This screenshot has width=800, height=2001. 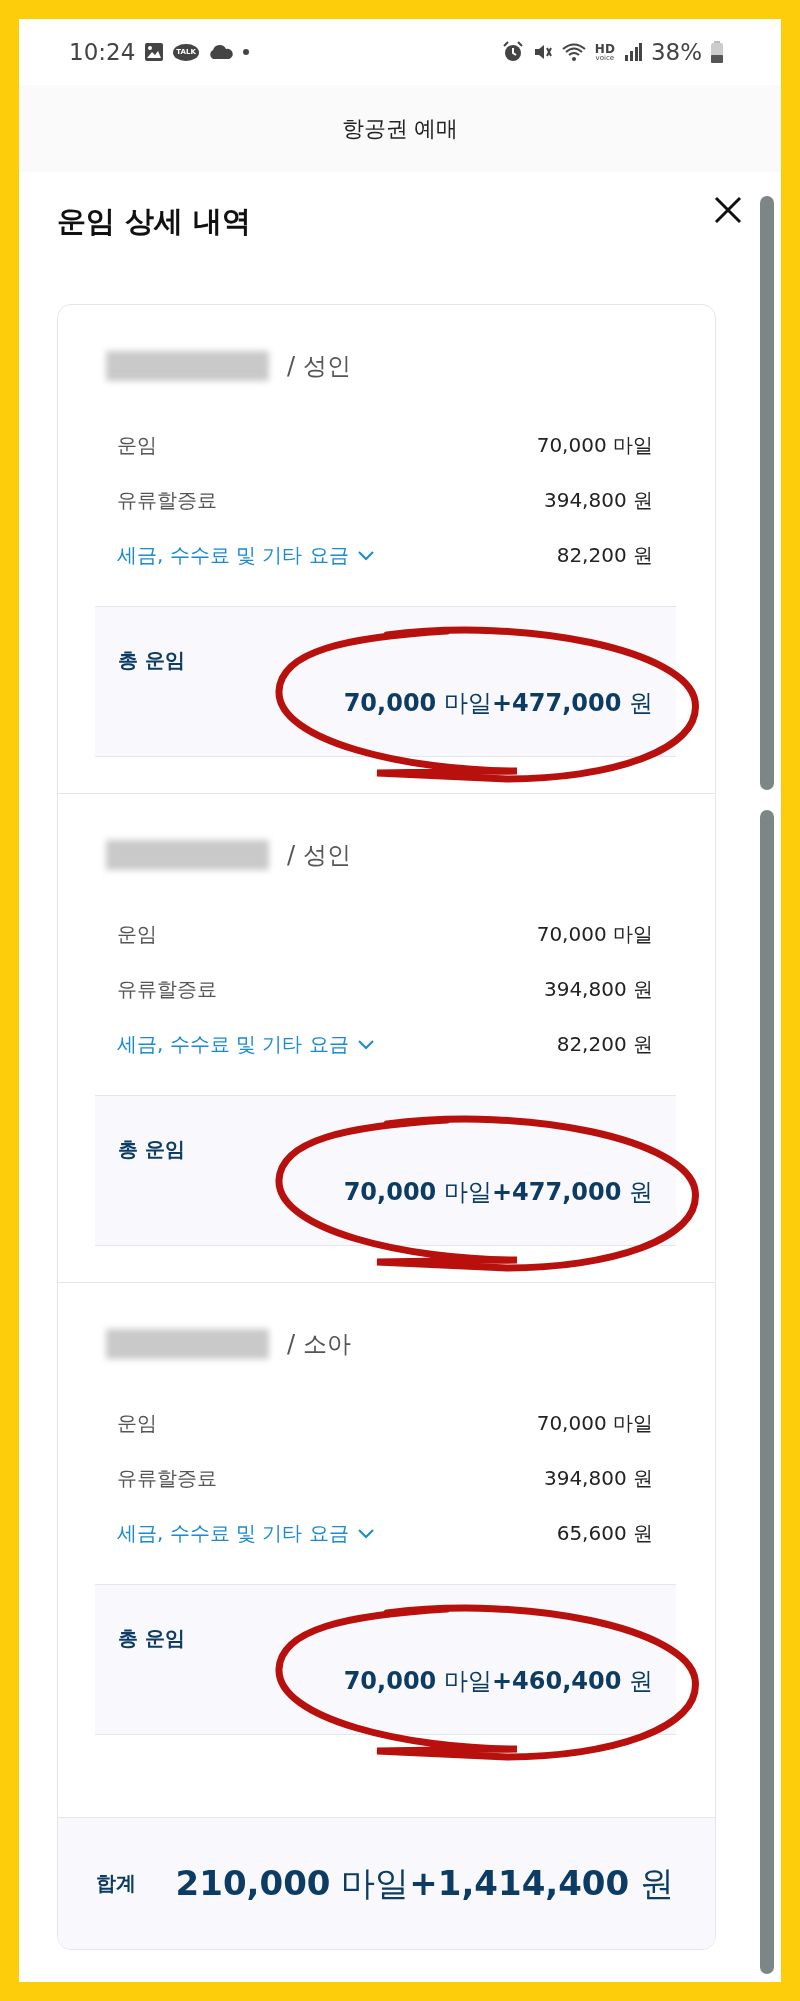 I want to click on status-time: 10:24, so click(x=102, y=52).